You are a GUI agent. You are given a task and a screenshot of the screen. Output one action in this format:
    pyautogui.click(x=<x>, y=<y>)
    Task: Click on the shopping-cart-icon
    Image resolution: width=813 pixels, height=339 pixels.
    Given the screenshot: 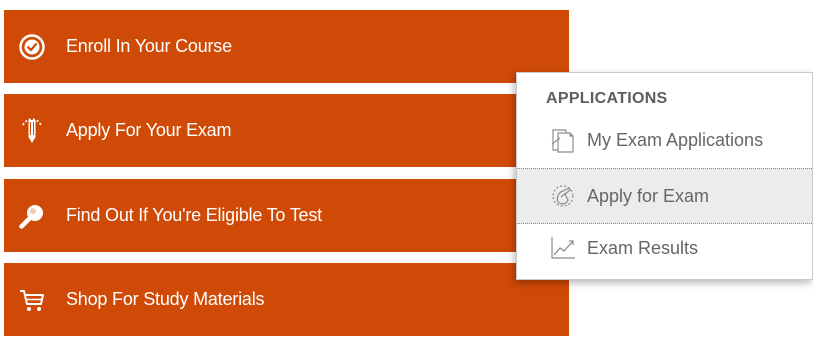 What is the action you would take?
    pyautogui.click(x=32, y=300)
    